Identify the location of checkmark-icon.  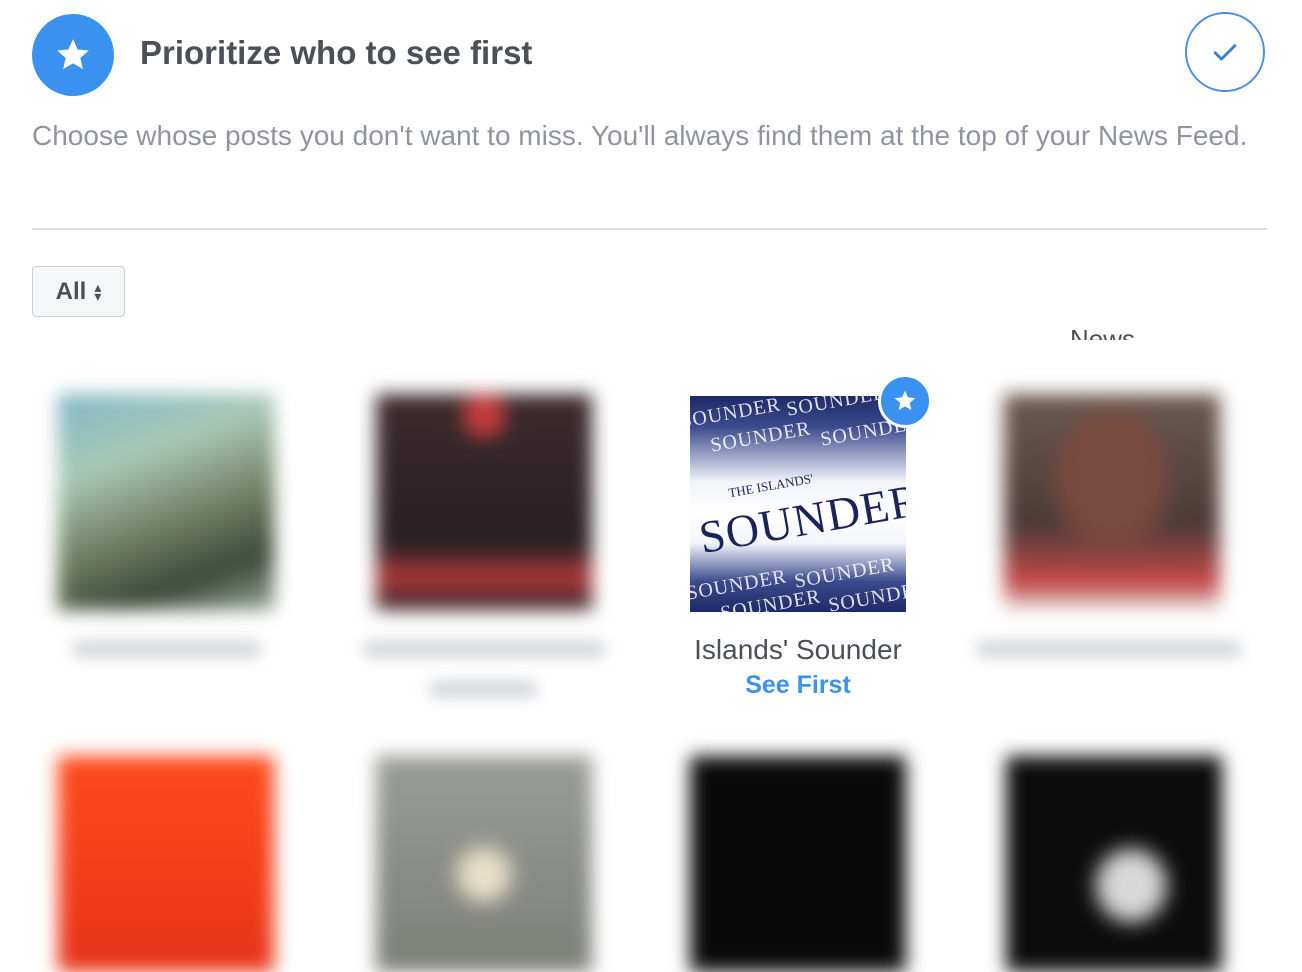
(1225, 52).